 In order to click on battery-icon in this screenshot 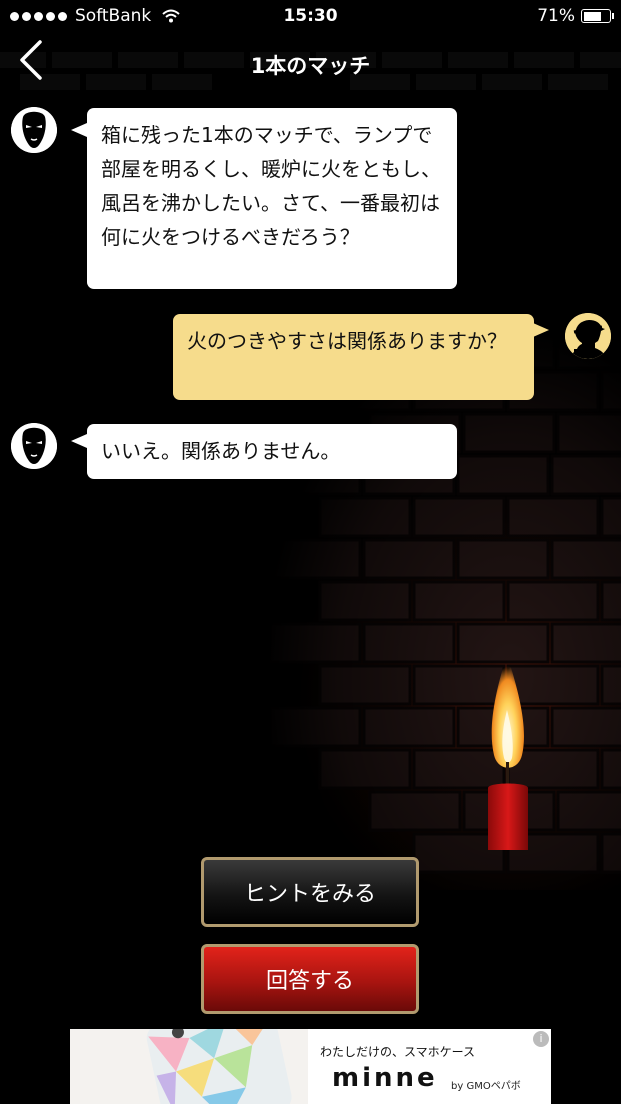, I will do `click(597, 16)`.